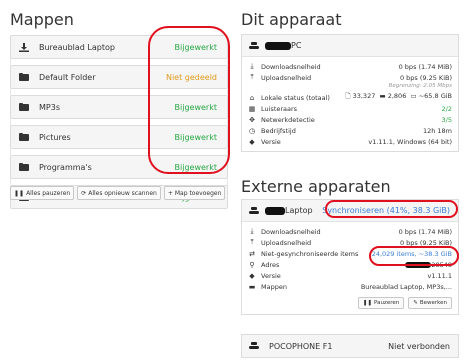  Describe the element at coordinates (119, 47) in the screenshot. I see `folder-row-bureaublad-laptop: Bureaublad Laptop Bijgewerkt` at that location.